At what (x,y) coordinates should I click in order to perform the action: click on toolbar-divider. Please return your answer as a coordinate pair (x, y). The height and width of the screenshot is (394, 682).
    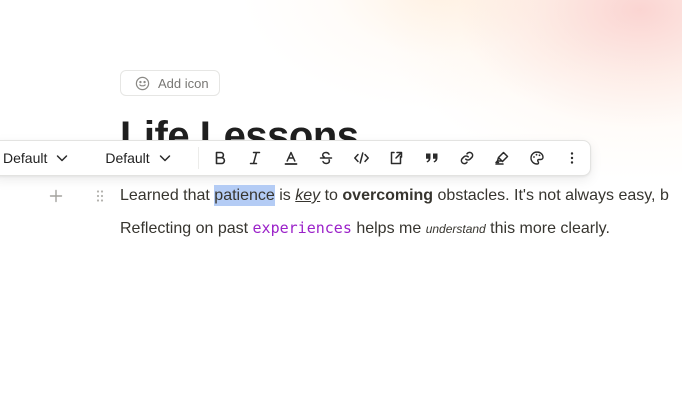
    Looking at the image, I should click on (198, 158).